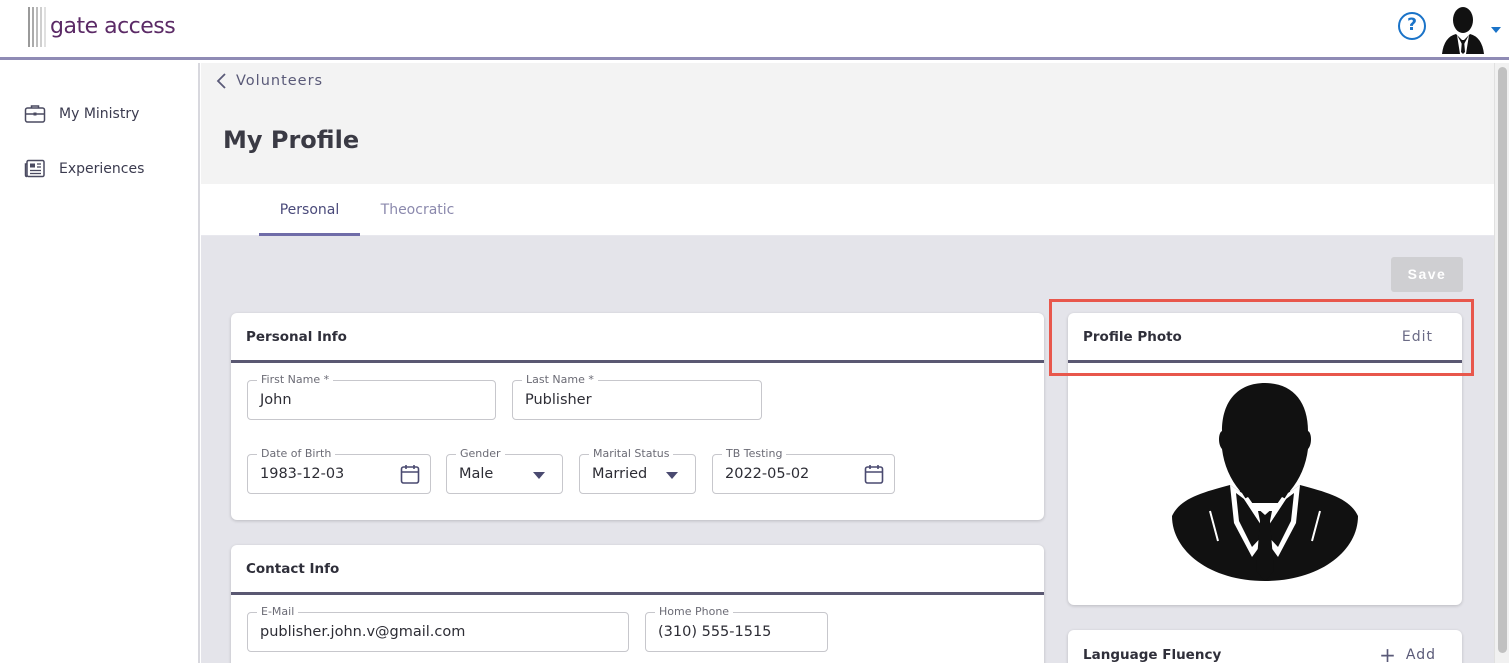  I want to click on date-of-birth-field: Date of Birth 1983-12-03, so click(339, 470).